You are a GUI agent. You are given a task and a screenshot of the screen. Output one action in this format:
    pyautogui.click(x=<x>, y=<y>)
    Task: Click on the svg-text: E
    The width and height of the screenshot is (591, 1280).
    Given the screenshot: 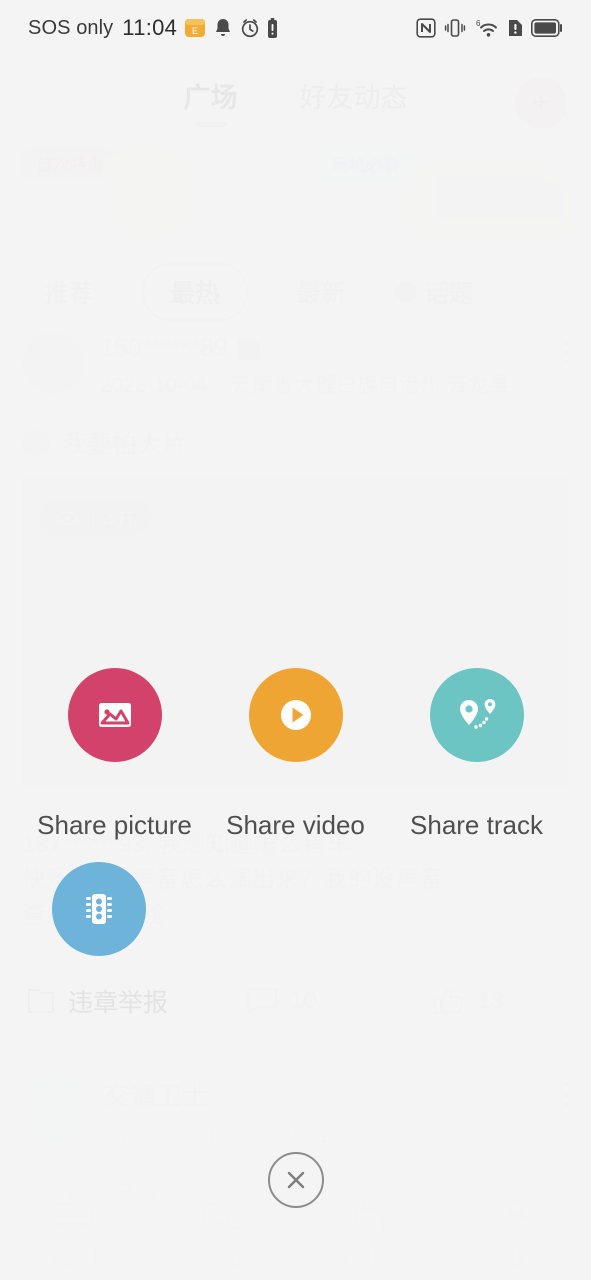 What is the action you would take?
    pyautogui.click(x=195, y=31)
    